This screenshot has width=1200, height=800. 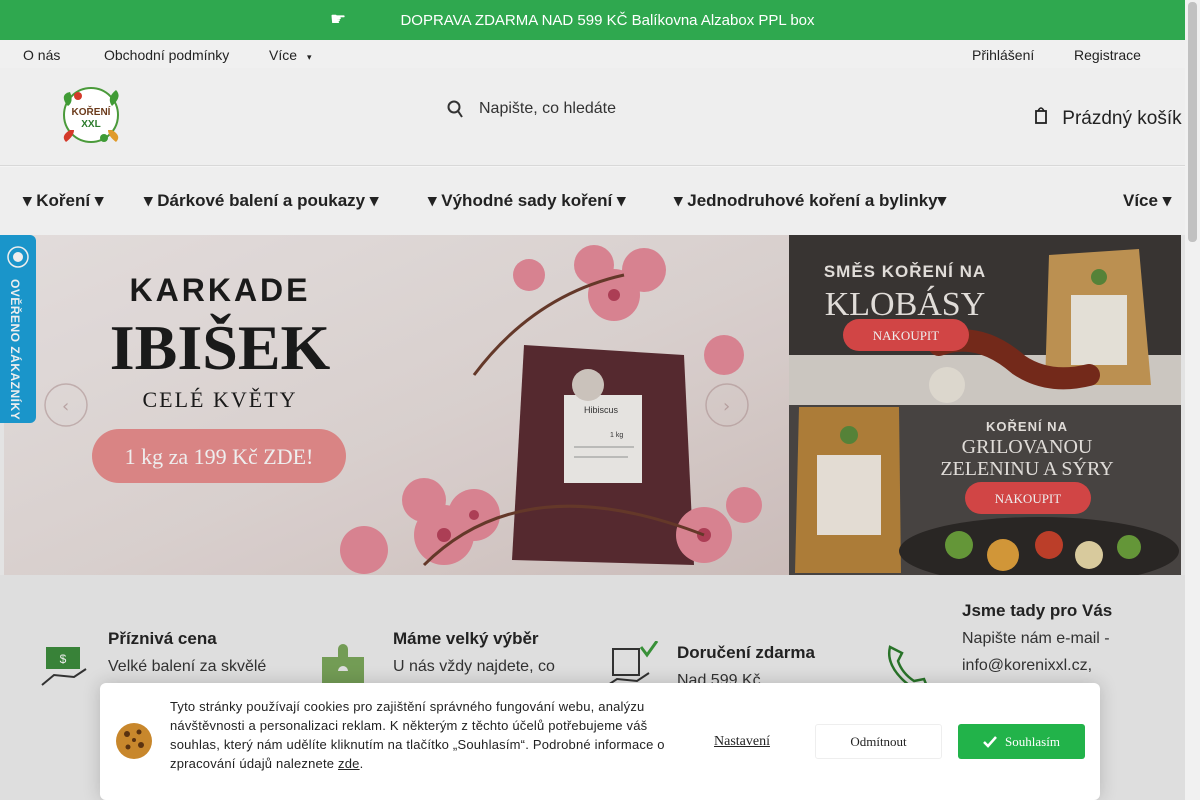 What do you see at coordinates (1107, 55) in the screenshot?
I see `register-link: Registrace` at bounding box center [1107, 55].